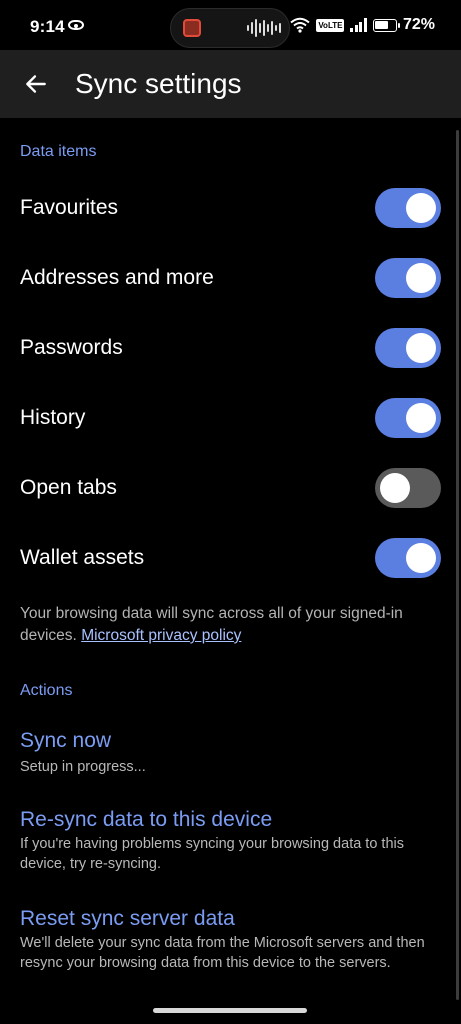 This screenshot has width=461, height=1024. What do you see at coordinates (71, 347) in the screenshot?
I see `setting-label: Passwords` at bounding box center [71, 347].